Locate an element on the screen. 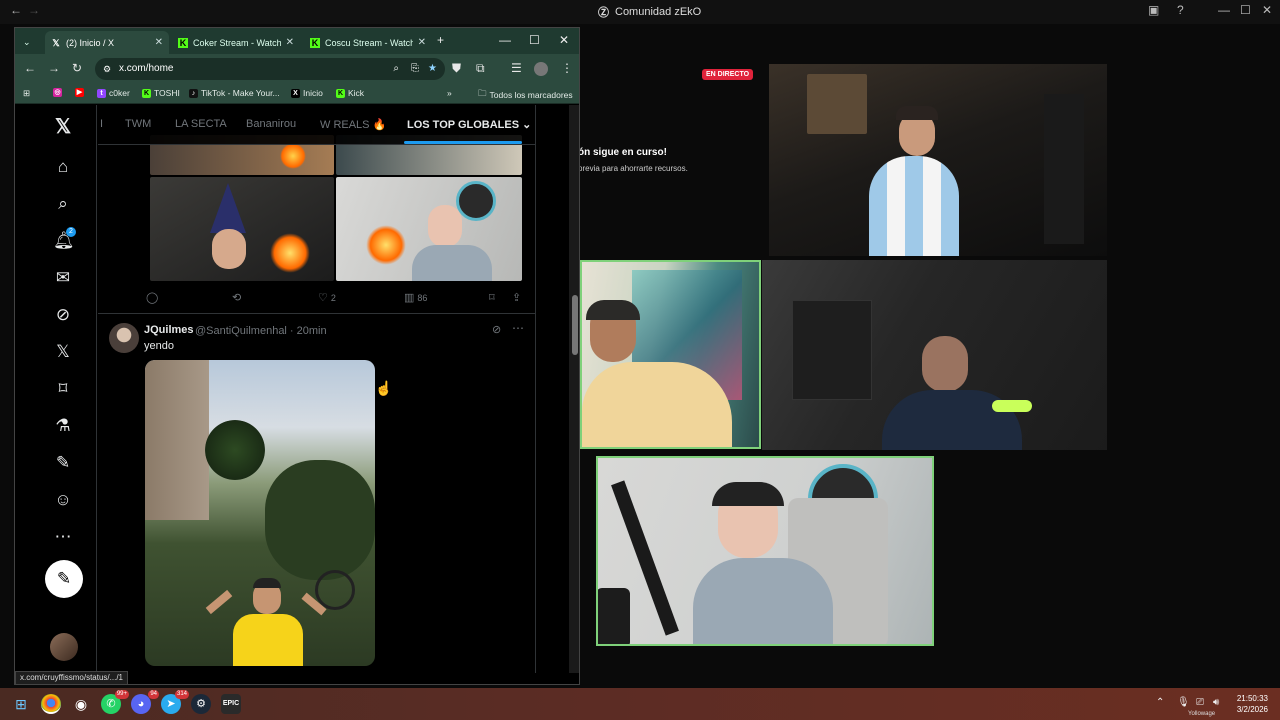 The width and height of the screenshot is (1280, 720). tab-coker-stream: K Coker Stream - Watch L ✕ is located at coordinates (236, 42).